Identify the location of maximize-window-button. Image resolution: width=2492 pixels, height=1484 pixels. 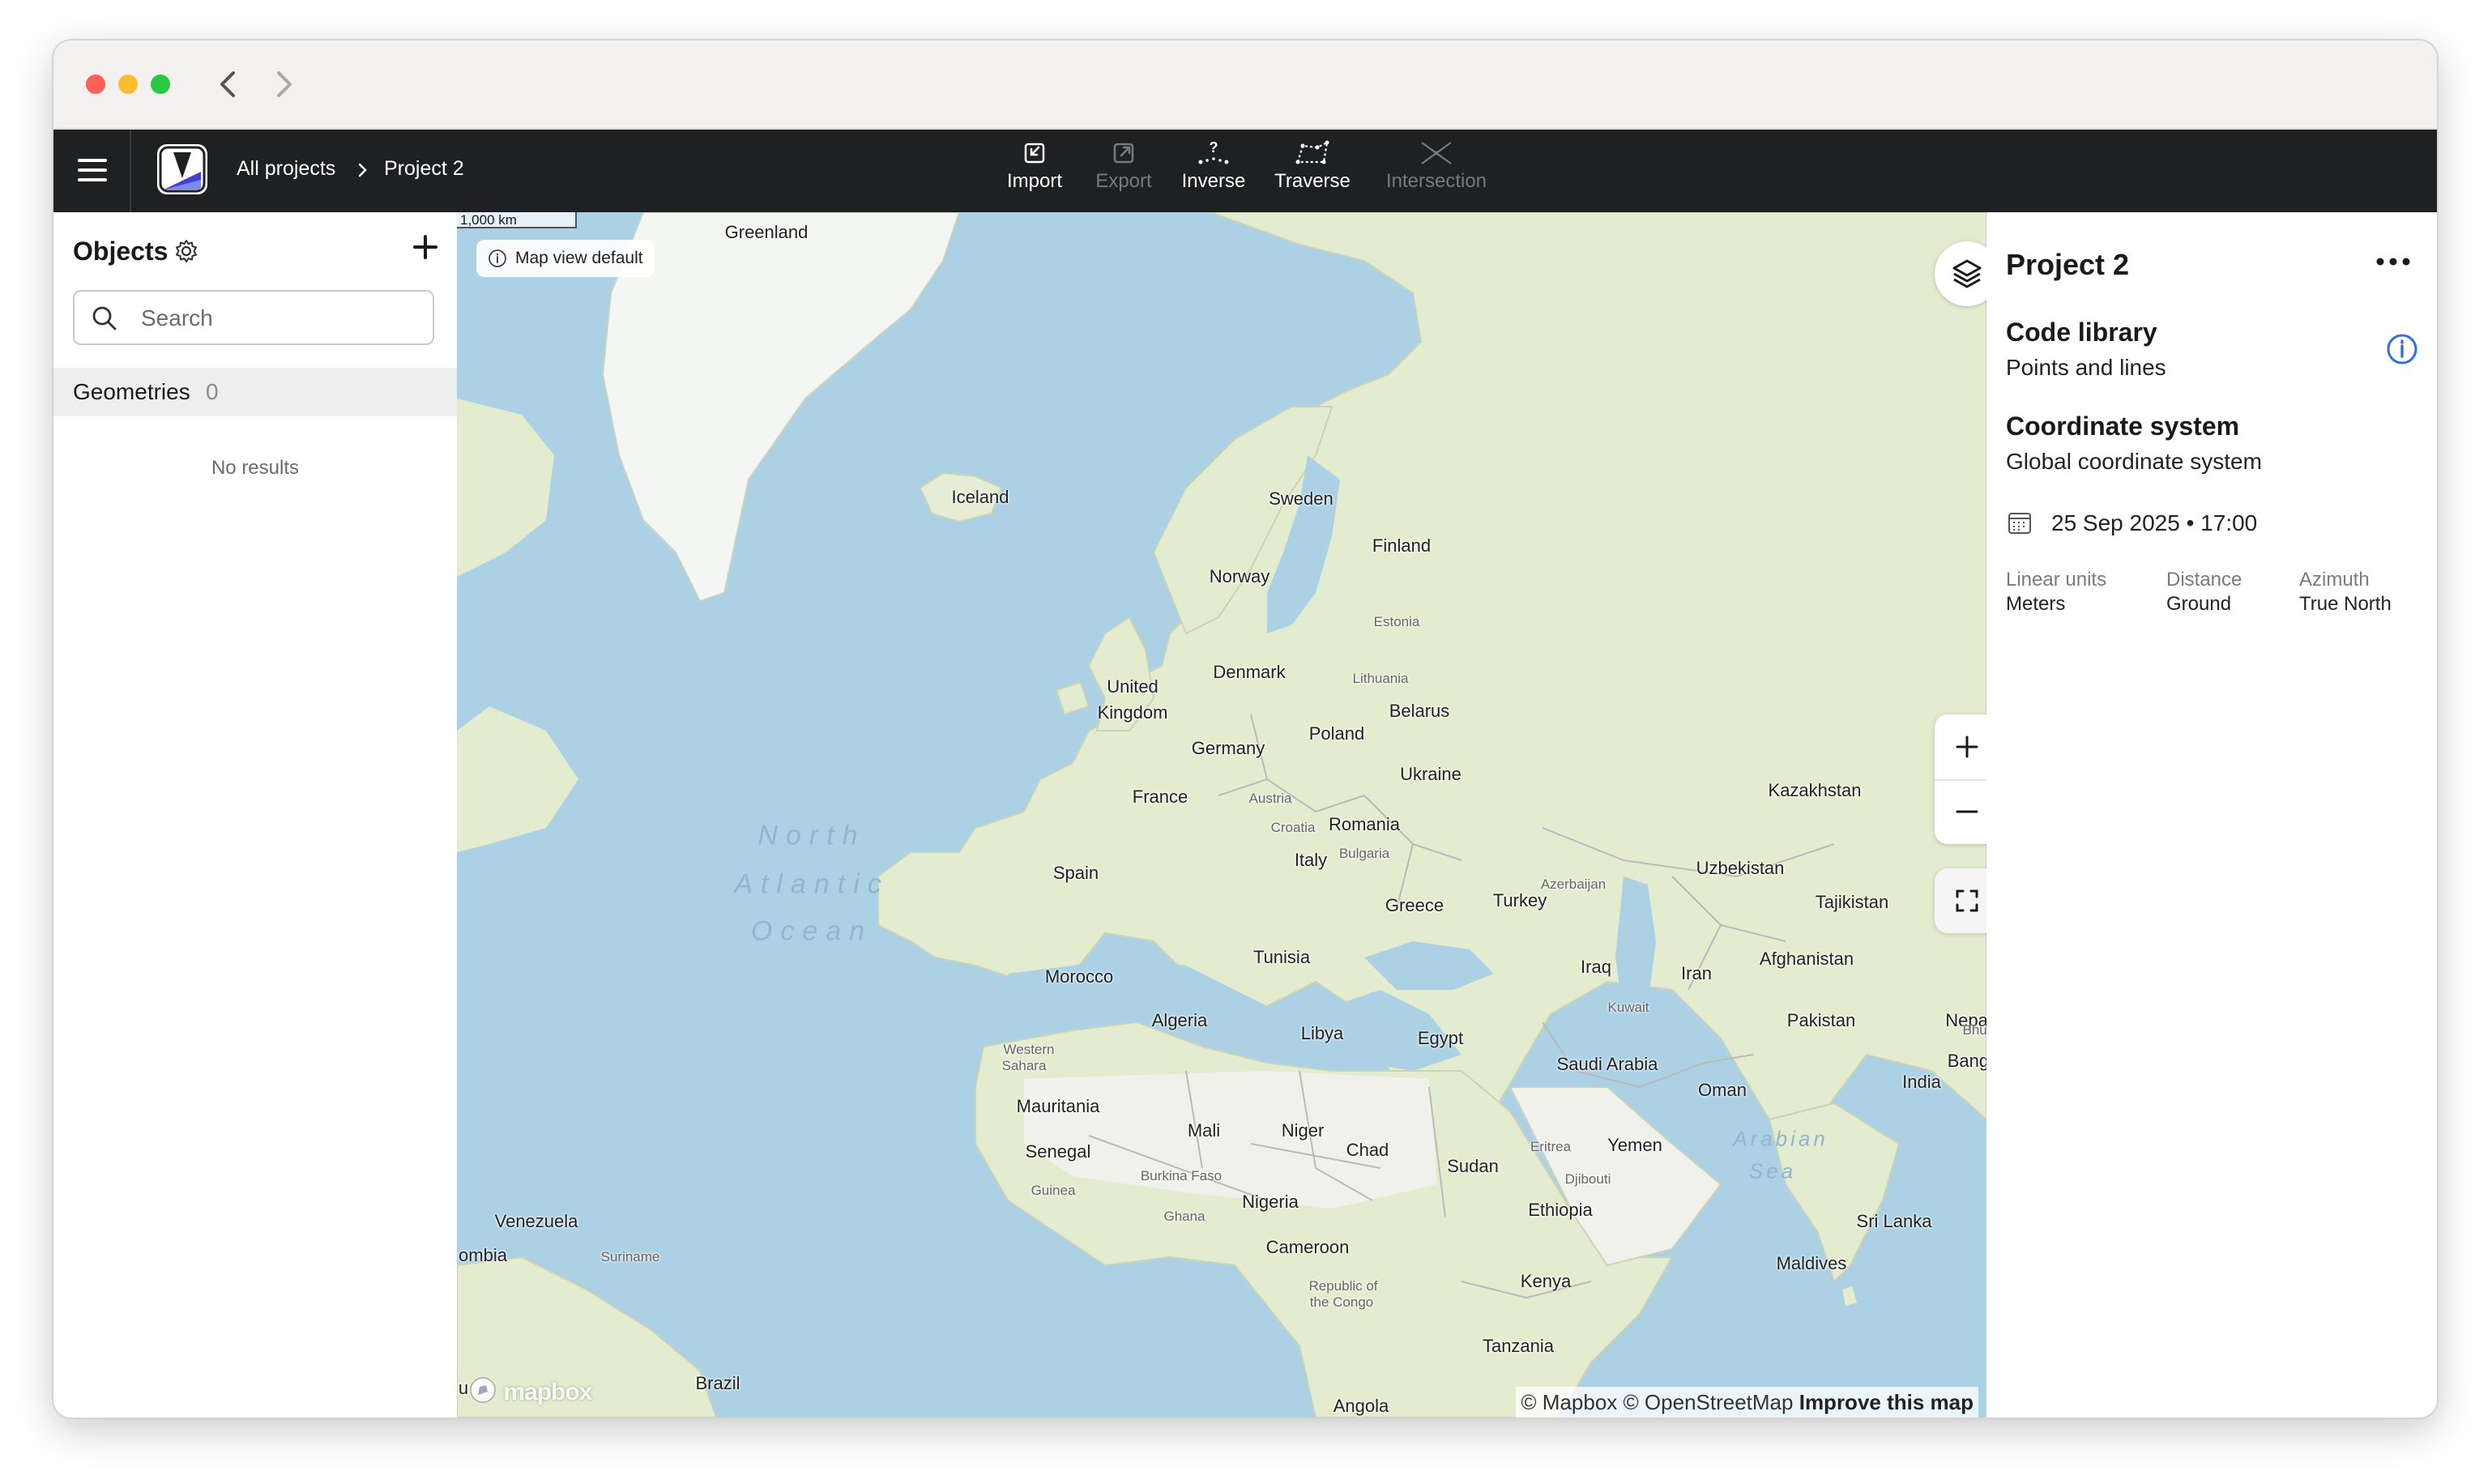
(160, 84).